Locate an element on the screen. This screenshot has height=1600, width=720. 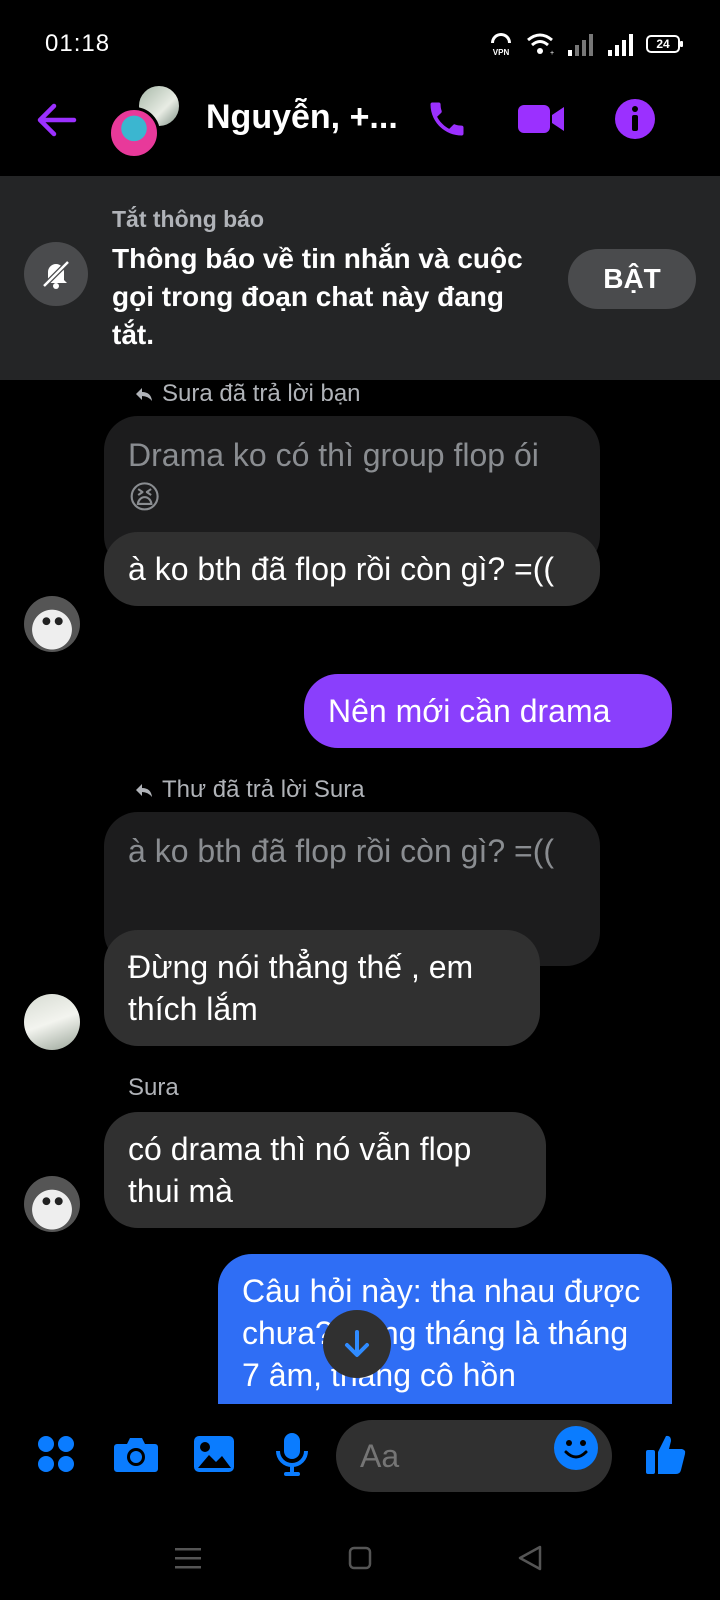
sender-name: Sura is located at coordinates (153, 1087).